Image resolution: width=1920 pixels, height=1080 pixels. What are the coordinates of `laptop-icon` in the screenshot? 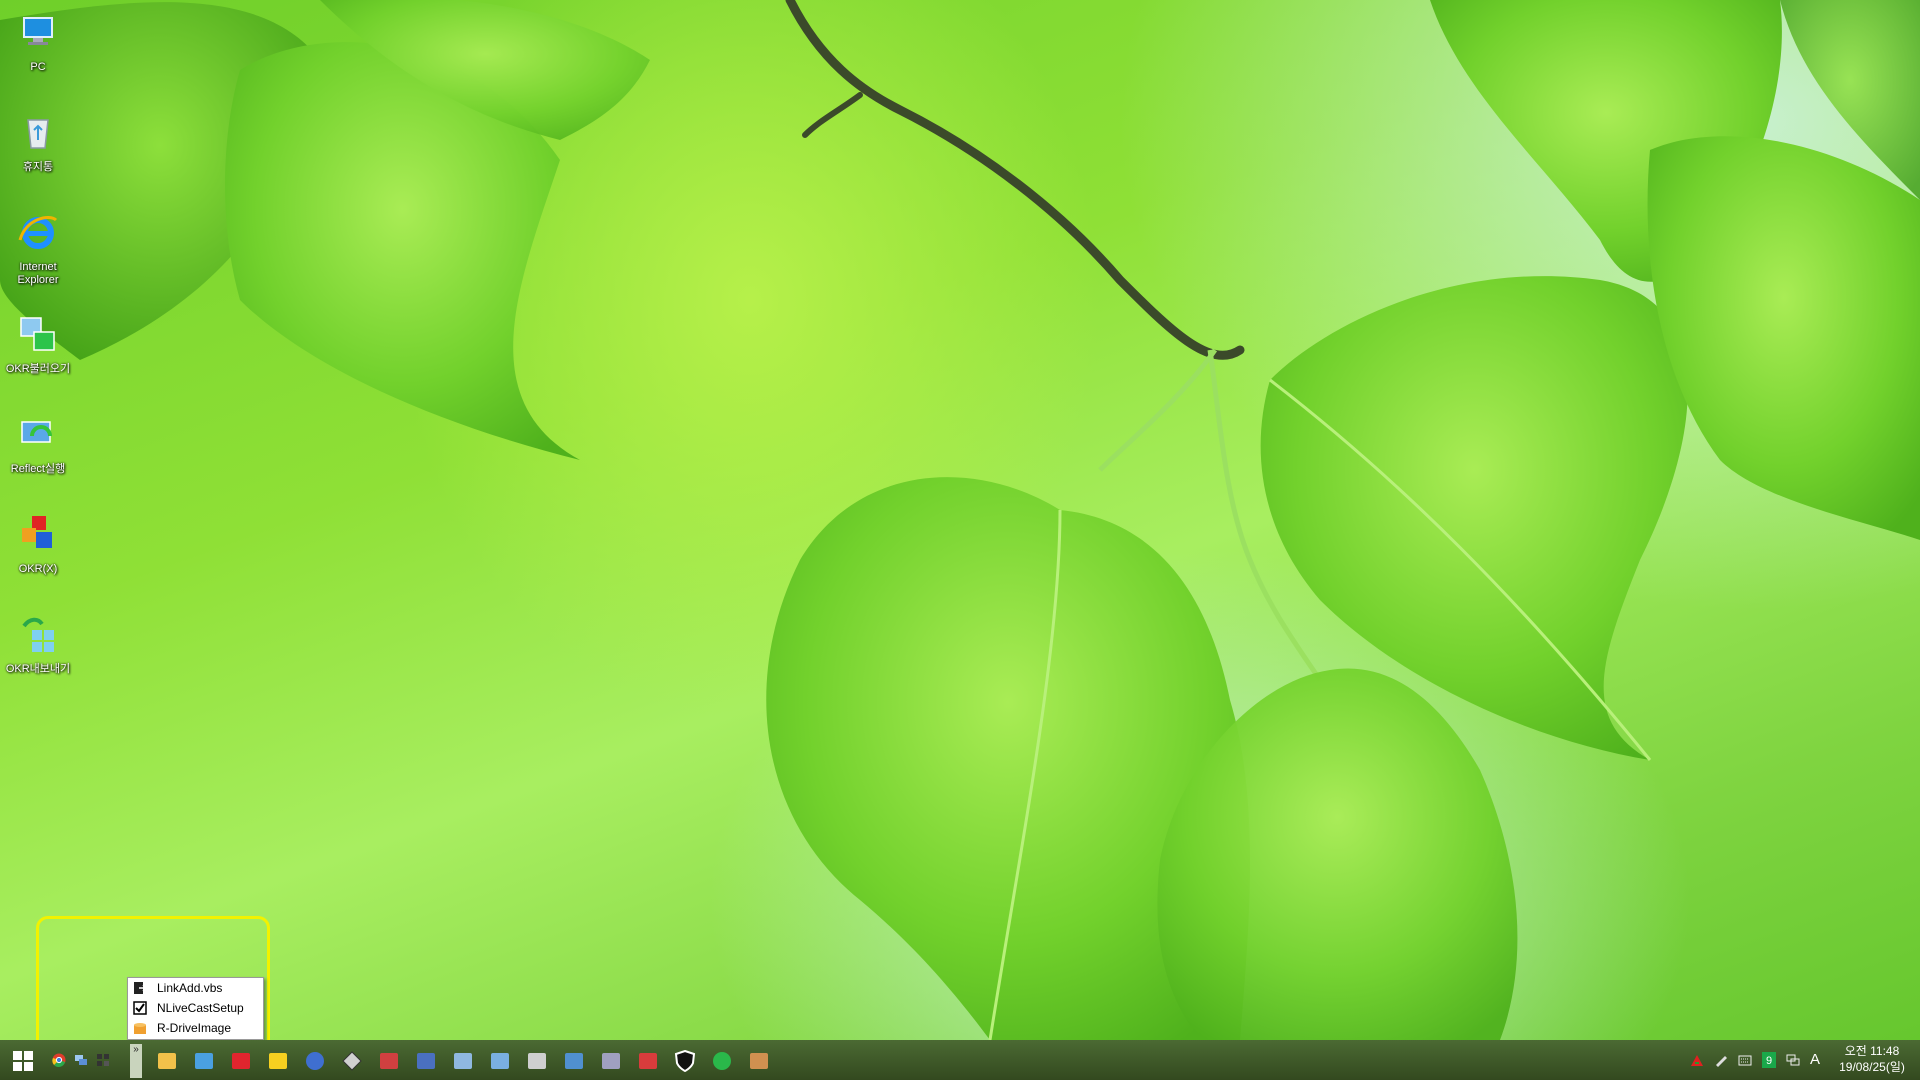 It's located at (574, 1061).